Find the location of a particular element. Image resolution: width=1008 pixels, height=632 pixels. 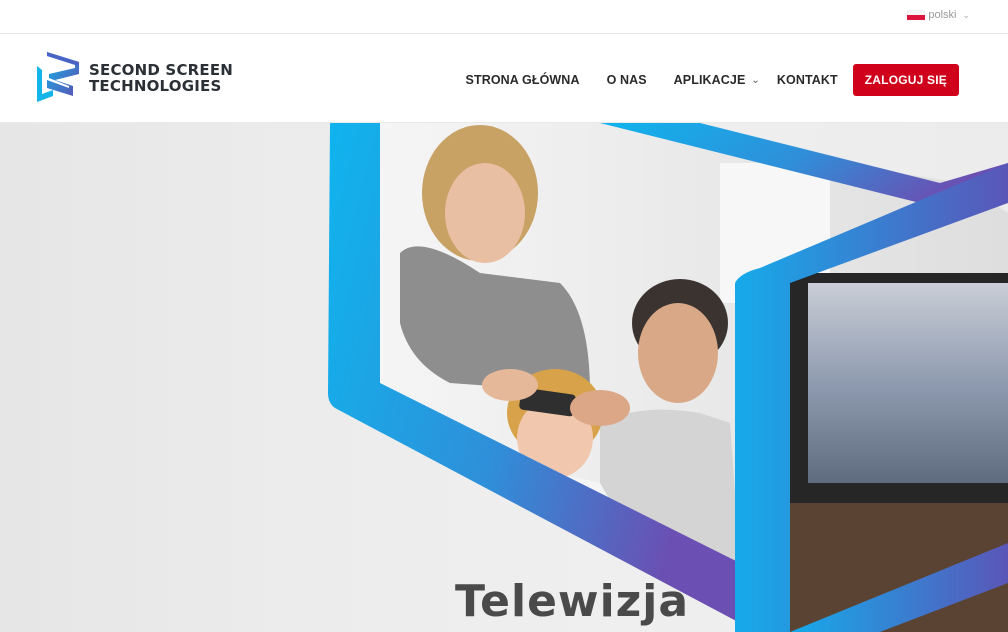

nav-contact: KONTAKT is located at coordinates (807, 80).